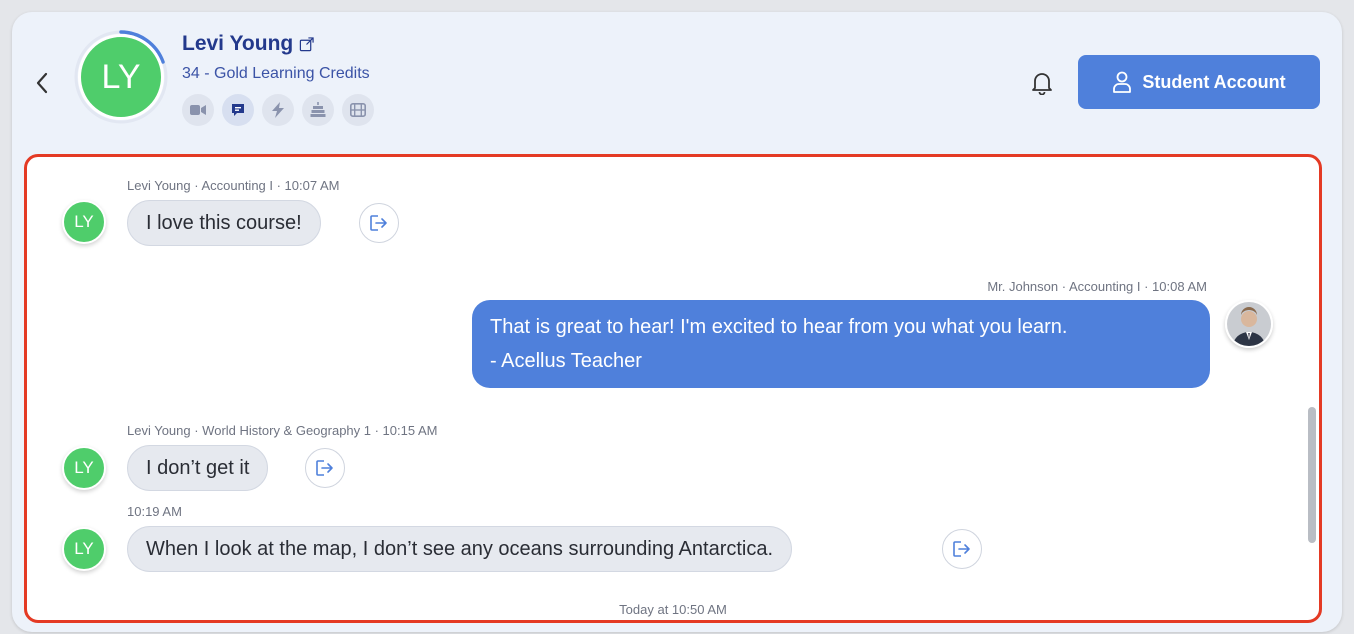 This screenshot has height=634, width=1354. I want to click on video-icon, so click(198, 110).